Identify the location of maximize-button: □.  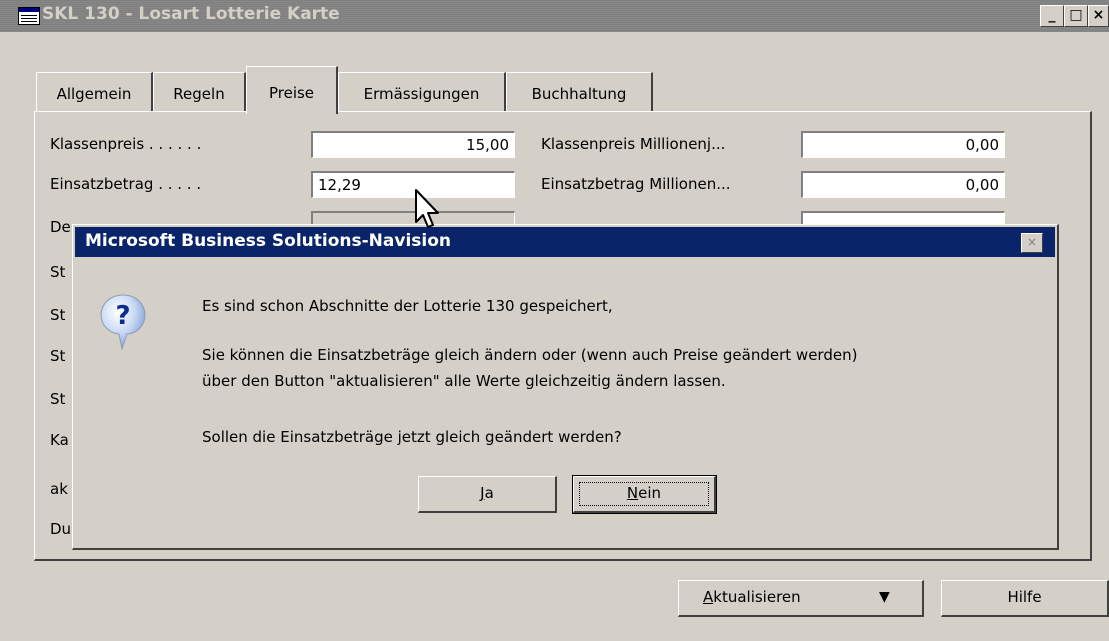
(1076, 16).